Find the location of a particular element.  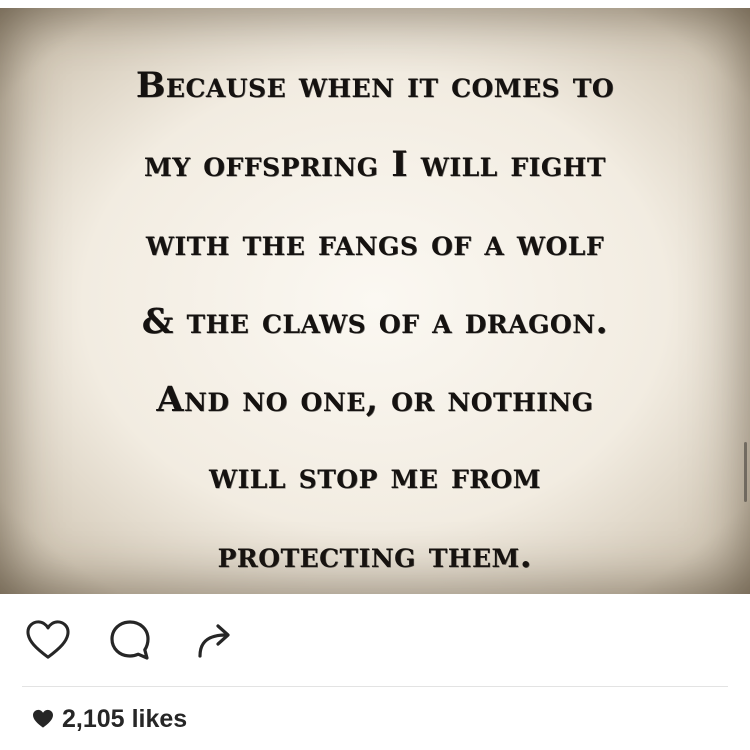

share-arrow-icon is located at coordinates (214, 641).